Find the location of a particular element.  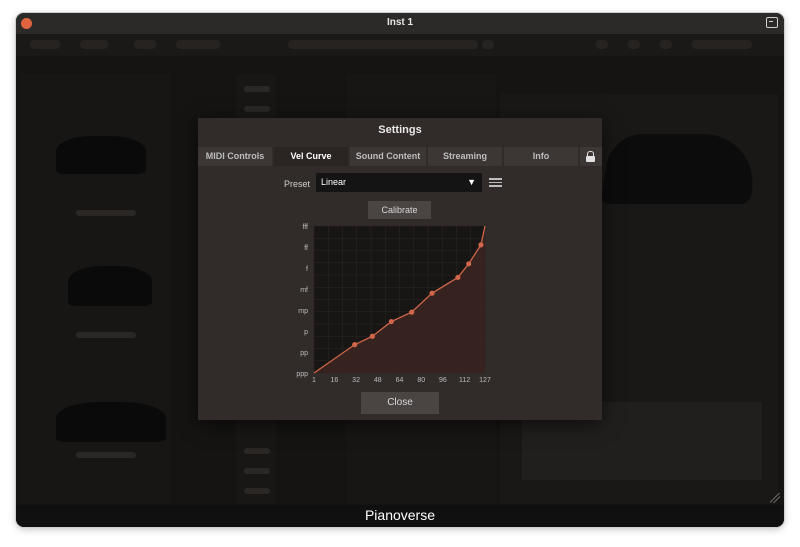

y-tick-label: fff is located at coordinates (305, 227).